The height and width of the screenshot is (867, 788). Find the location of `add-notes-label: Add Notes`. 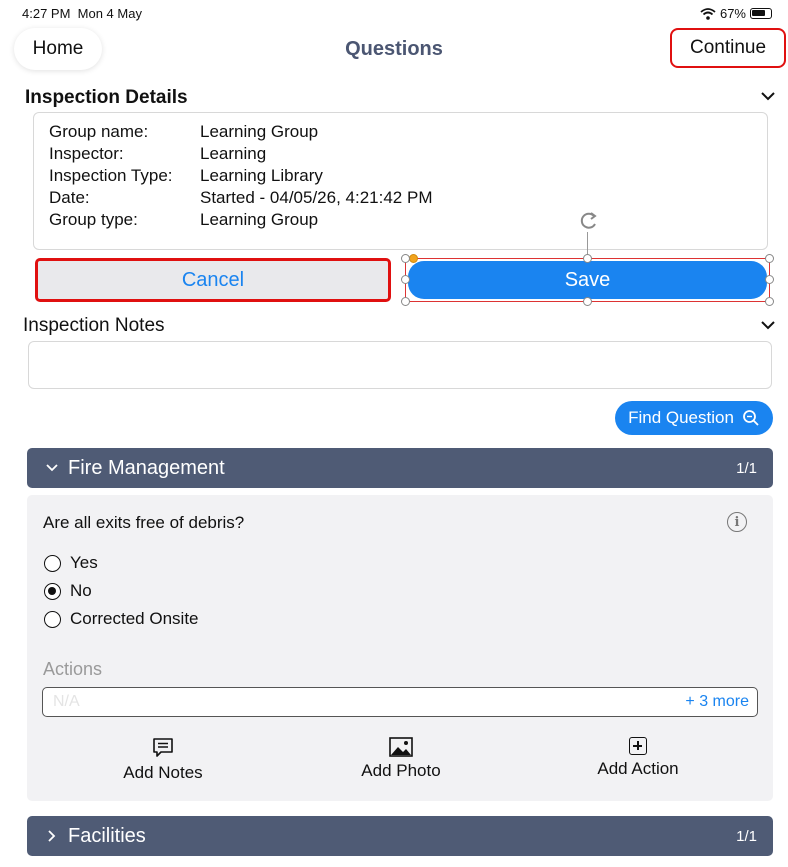

add-notes-label: Add Notes is located at coordinates (163, 772).